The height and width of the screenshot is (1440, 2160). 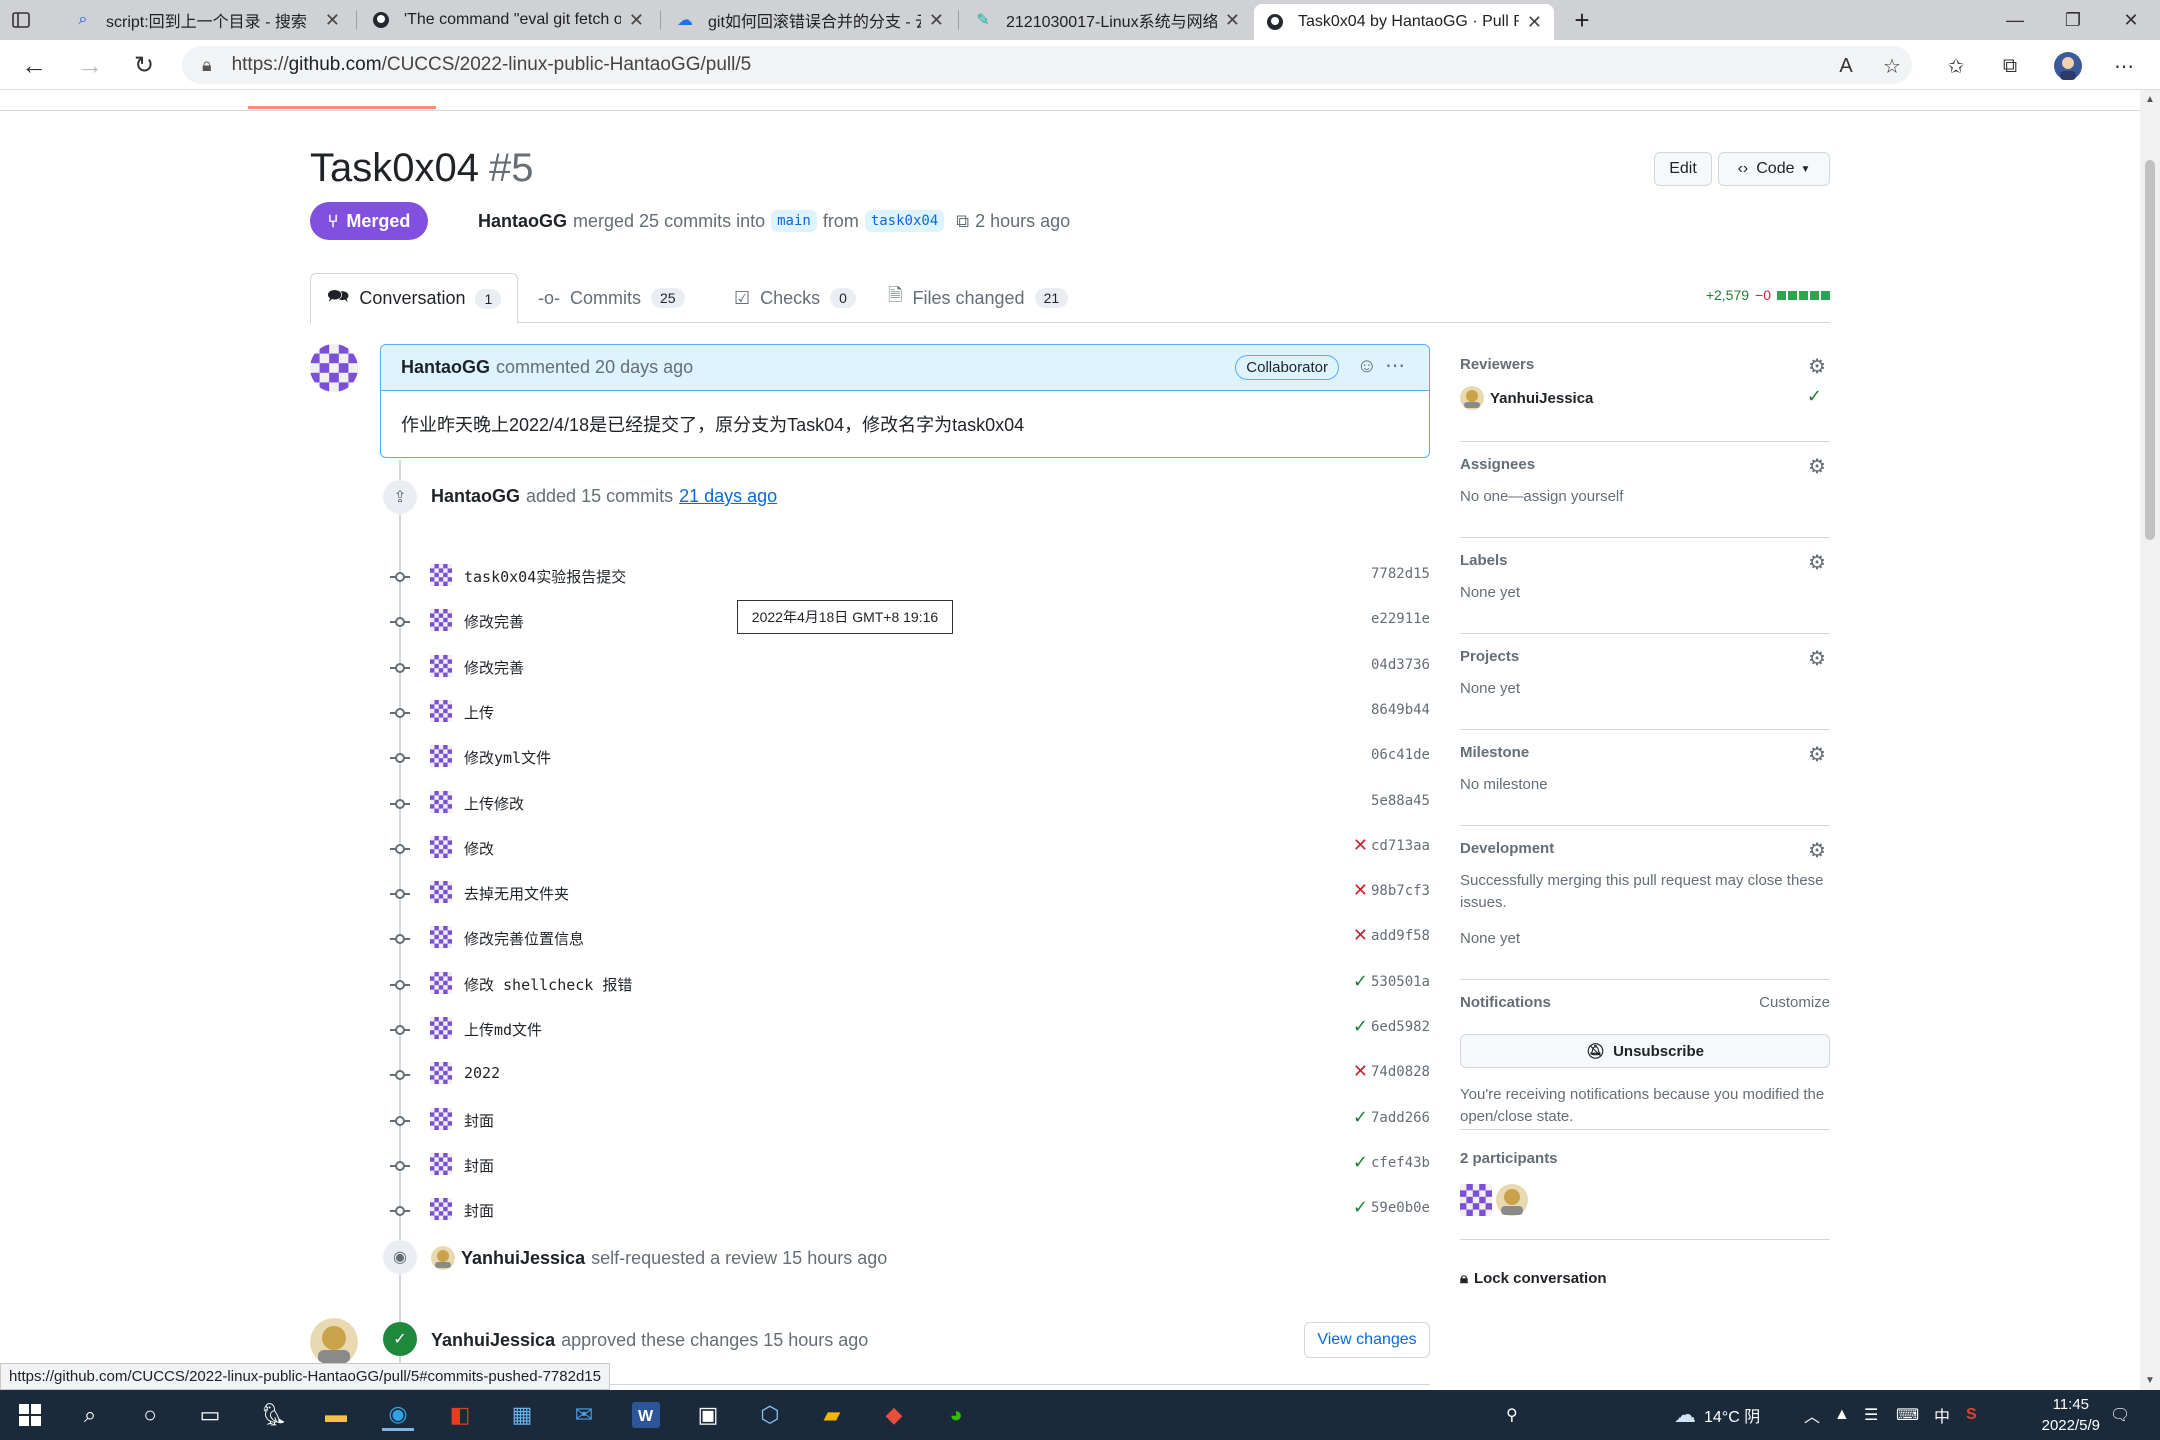 I want to click on read-aloud-icon: A, so click(x=1846, y=66).